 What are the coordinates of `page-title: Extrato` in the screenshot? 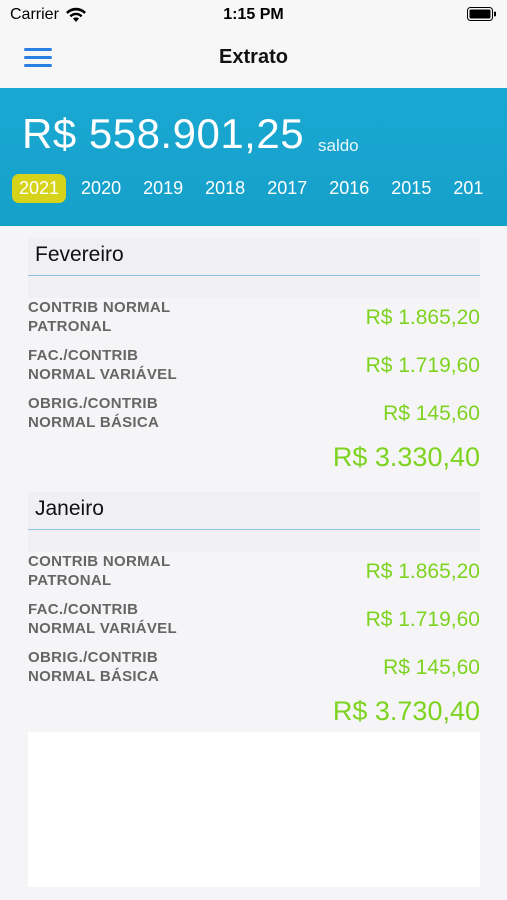 It's located at (253, 57).